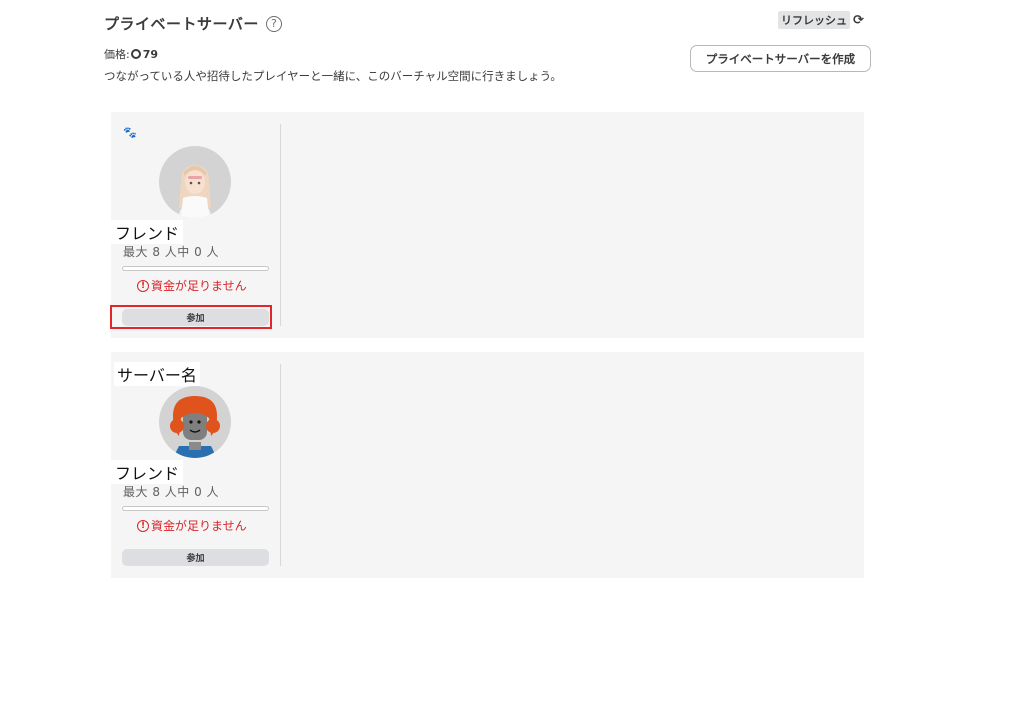 The width and height of the screenshot is (1024, 724). I want to click on help-icon: ?, so click(273, 23).